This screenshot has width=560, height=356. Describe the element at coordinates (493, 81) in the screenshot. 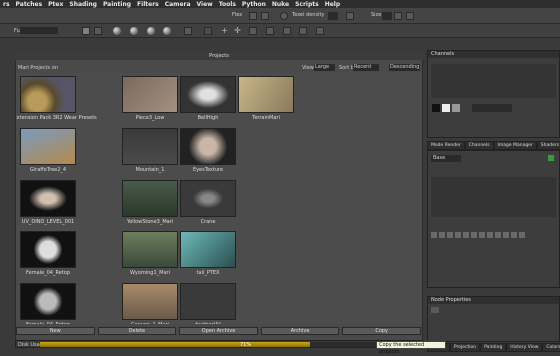

I see `channels-list` at that location.